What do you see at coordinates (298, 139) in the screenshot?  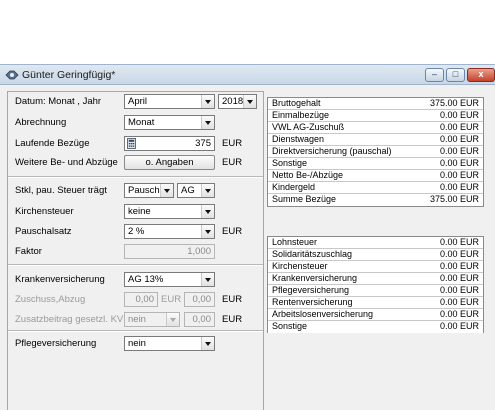 I see `row-label: Dienstwagen` at bounding box center [298, 139].